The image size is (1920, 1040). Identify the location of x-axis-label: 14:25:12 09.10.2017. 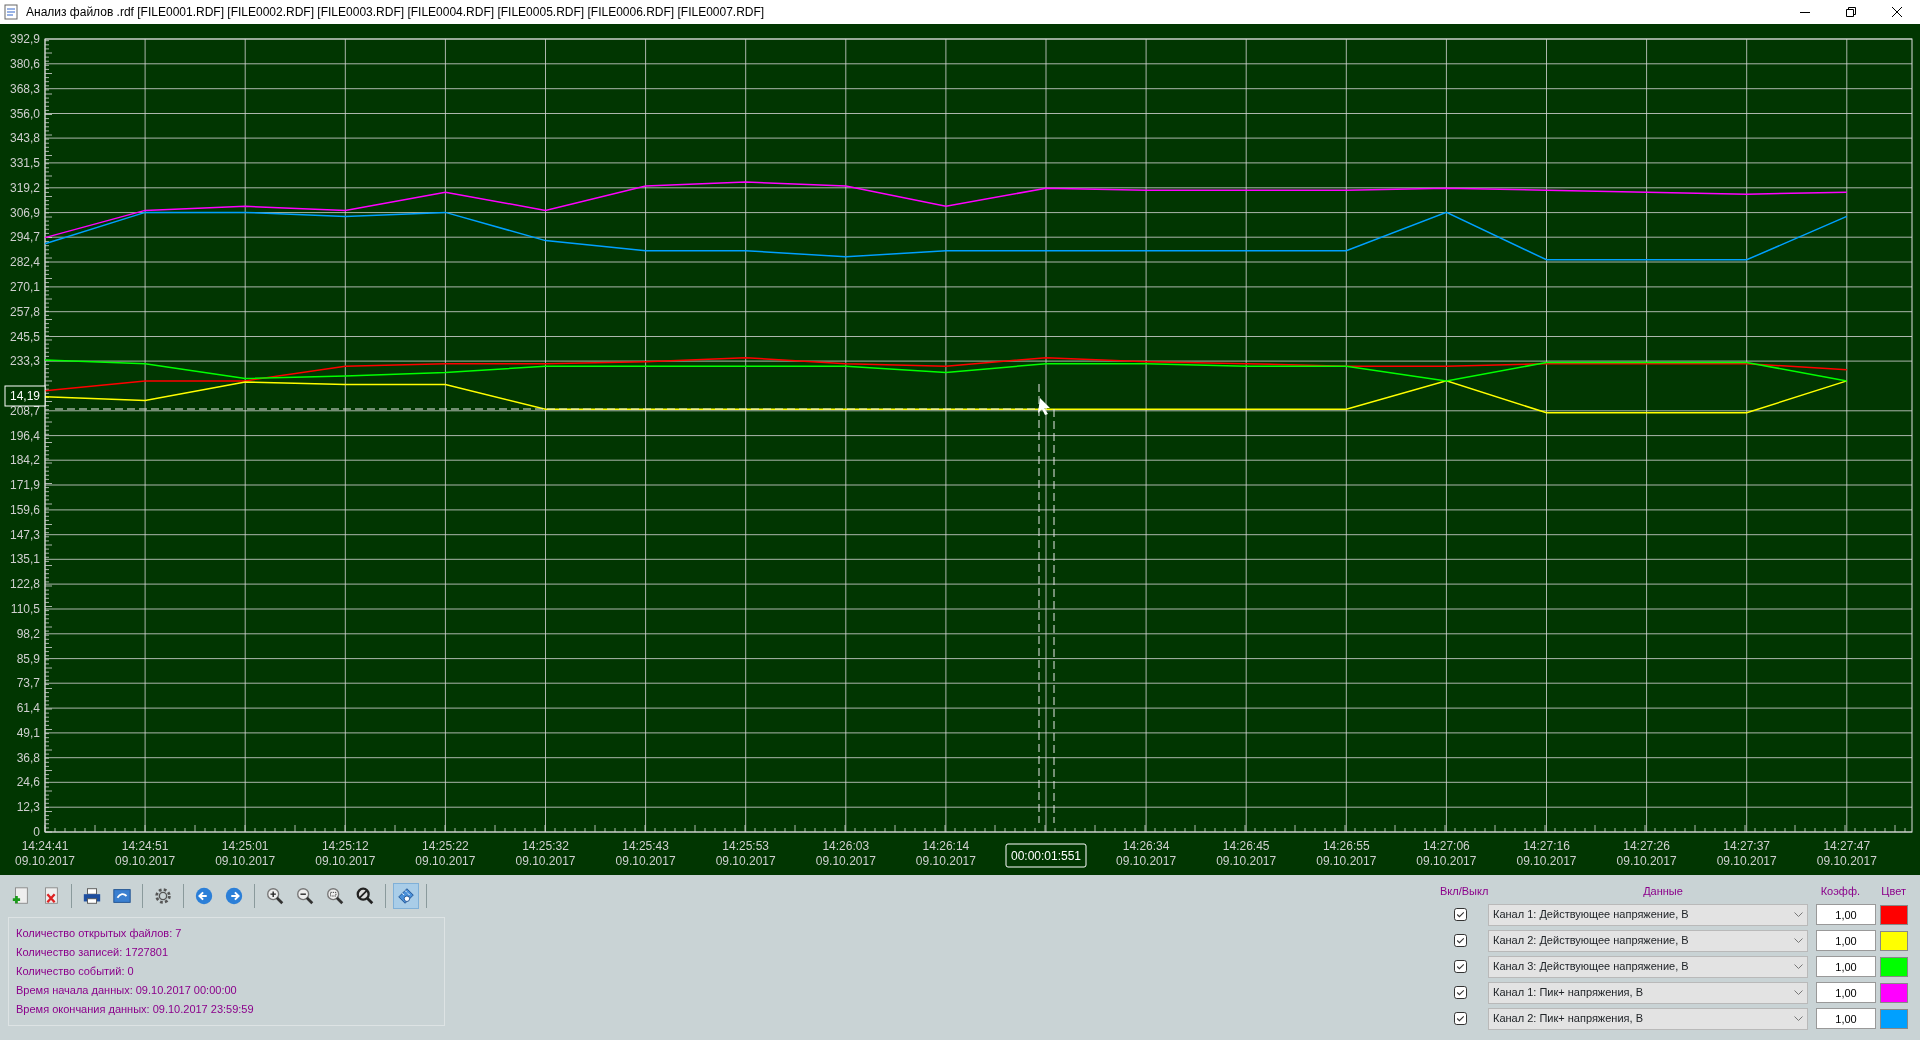
(345, 853).